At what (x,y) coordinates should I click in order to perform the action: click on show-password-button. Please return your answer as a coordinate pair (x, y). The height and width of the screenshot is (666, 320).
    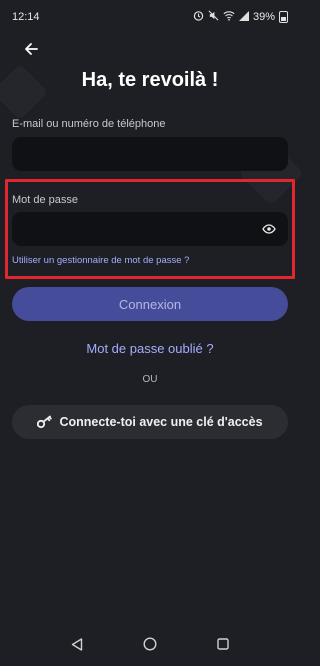
    Looking at the image, I should click on (269, 229).